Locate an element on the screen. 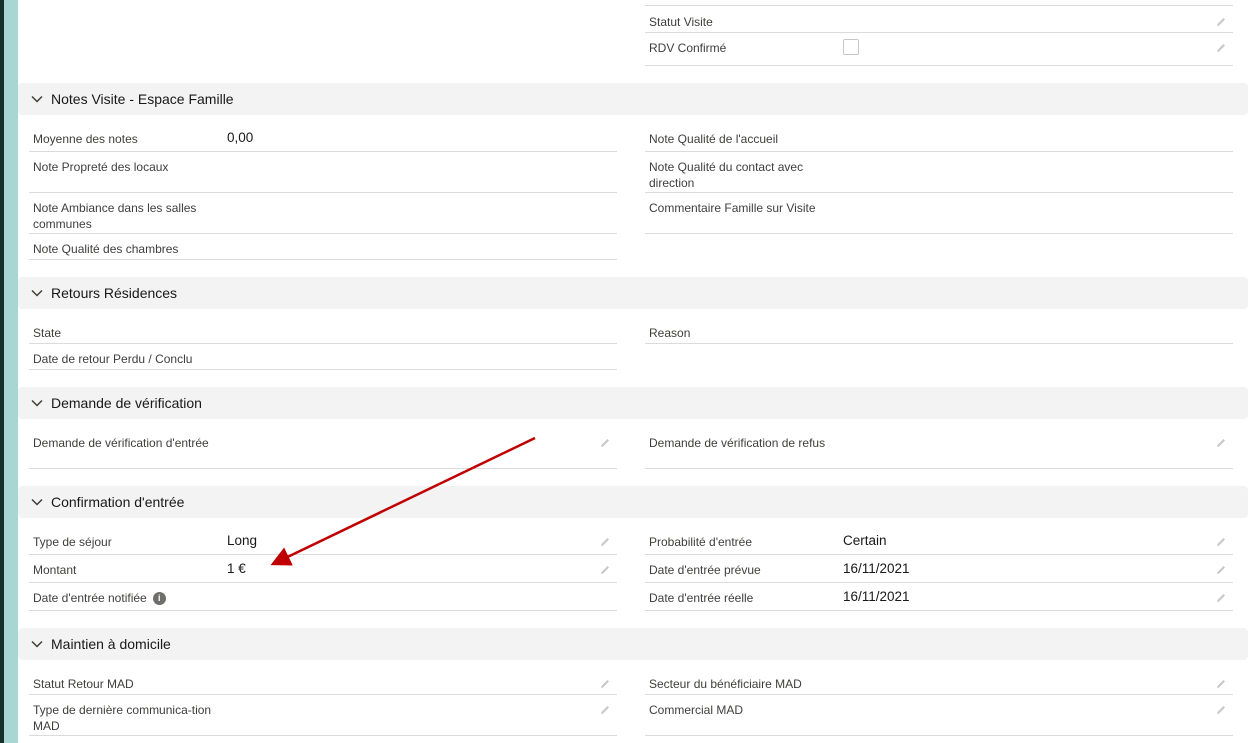 The width and height of the screenshot is (1258, 743). section-title: Demande de vérification is located at coordinates (126, 403).